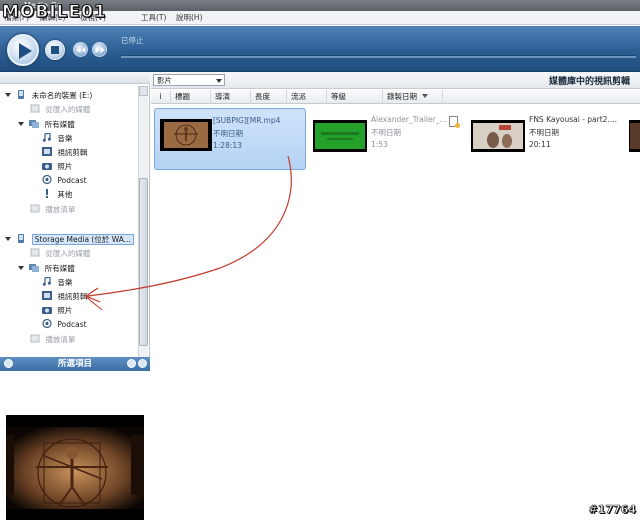 This screenshot has height=520, width=640. I want to click on sidebar-item-all-media: 所有媒體, so click(46, 124).